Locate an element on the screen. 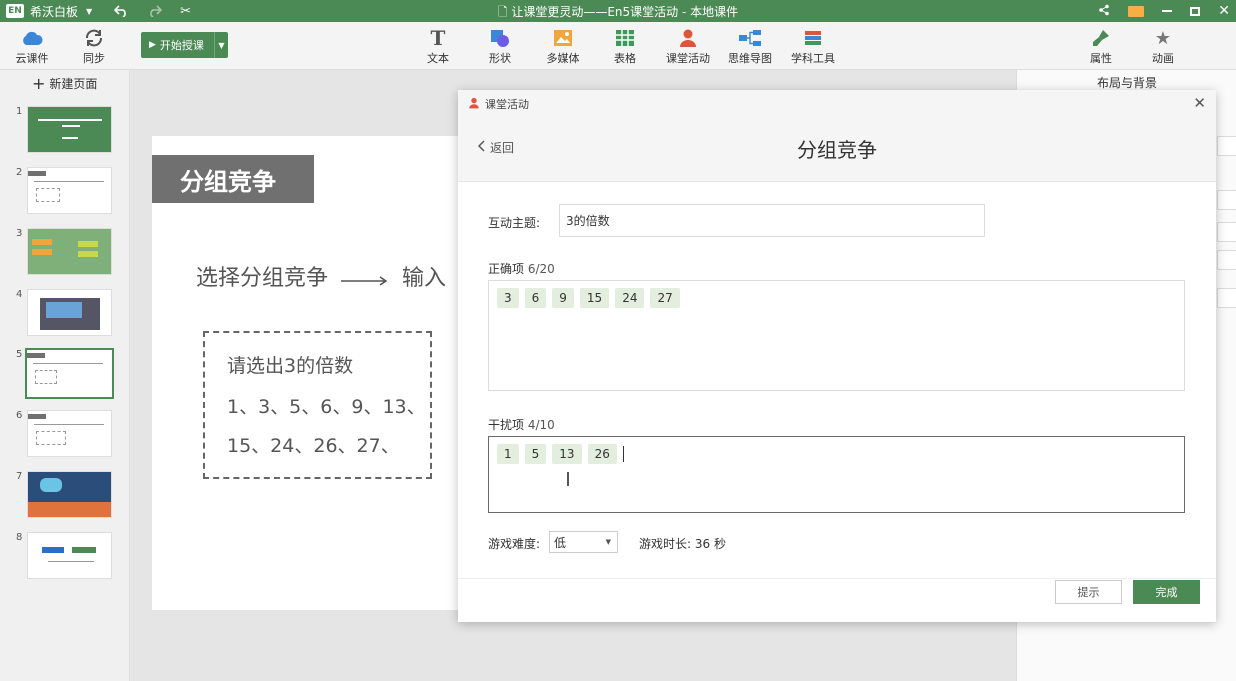 Image resolution: width=1236 pixels, height=681 pixels. star-icon: ★ is located at coordinates (1163, 38).